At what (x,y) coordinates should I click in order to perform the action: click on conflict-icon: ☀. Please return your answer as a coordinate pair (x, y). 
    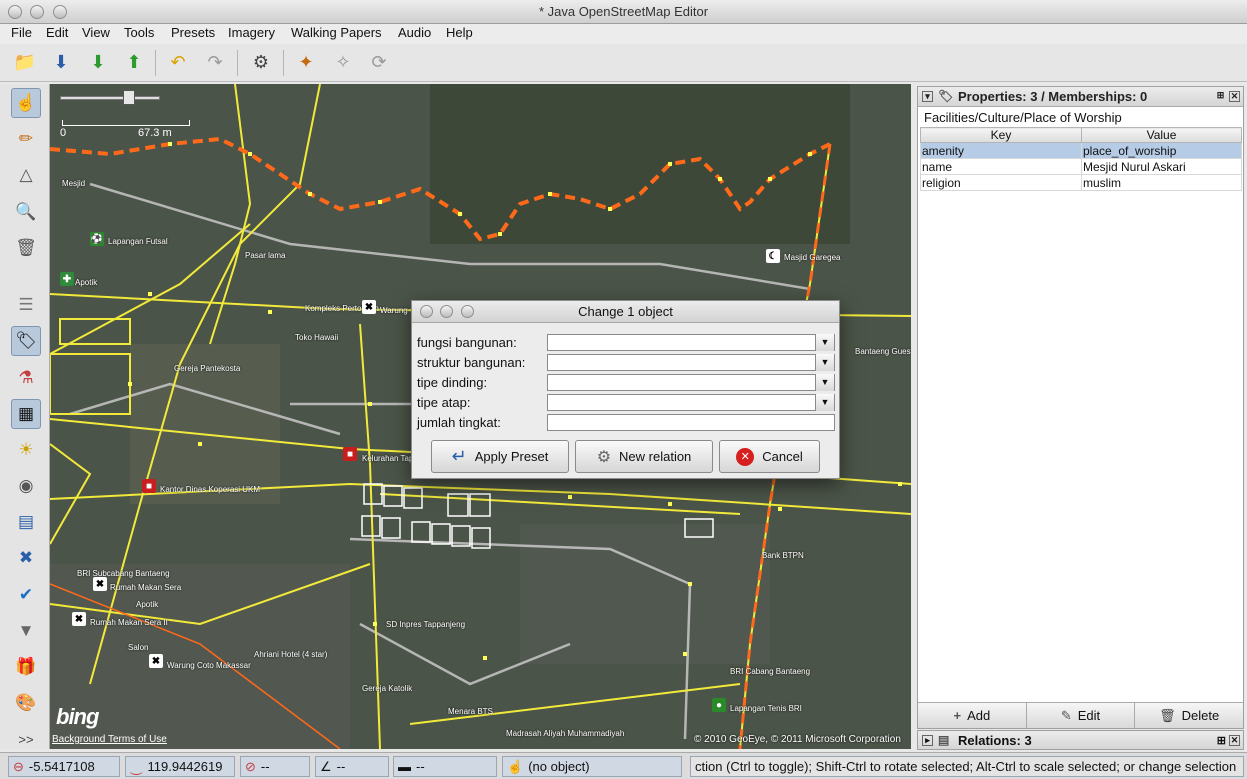
    Looking at the image, I should click on (26, 450).